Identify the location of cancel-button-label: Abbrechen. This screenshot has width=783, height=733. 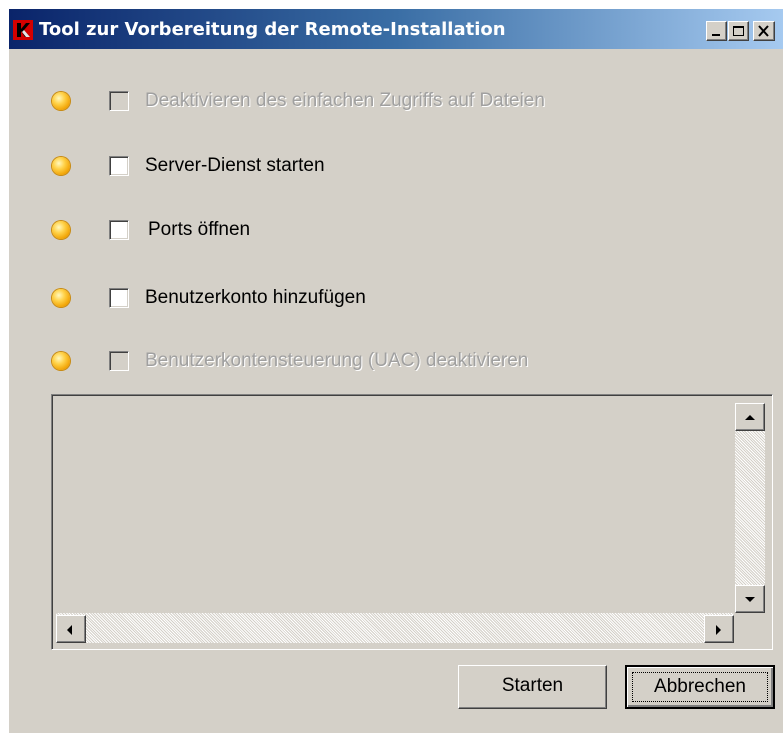
(700, 687).